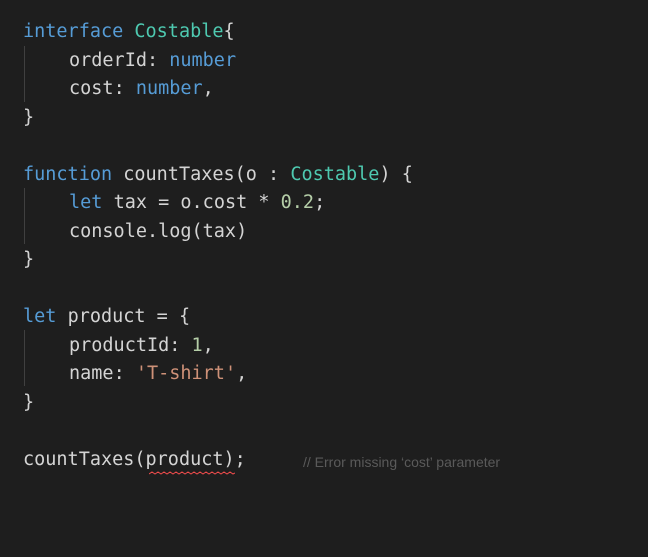  Describe the element at coordinates (192, 473) in the screenshot. I see `error-squiggle` at that location.